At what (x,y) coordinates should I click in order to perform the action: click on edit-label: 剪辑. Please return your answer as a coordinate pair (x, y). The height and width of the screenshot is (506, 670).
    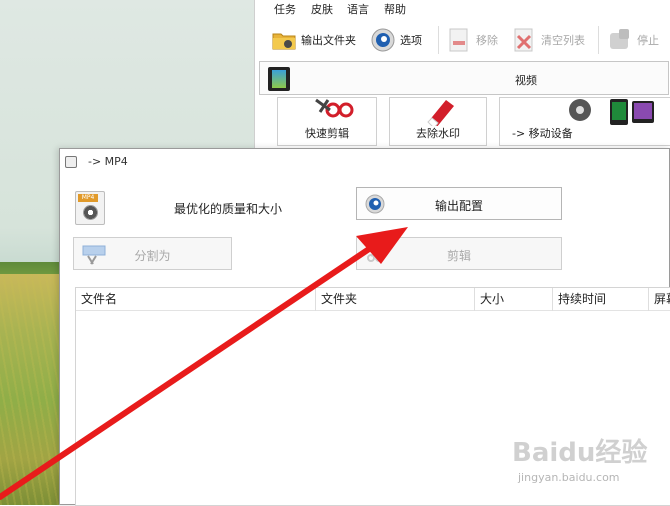
    Looking at the image, I should click on (458, 256).